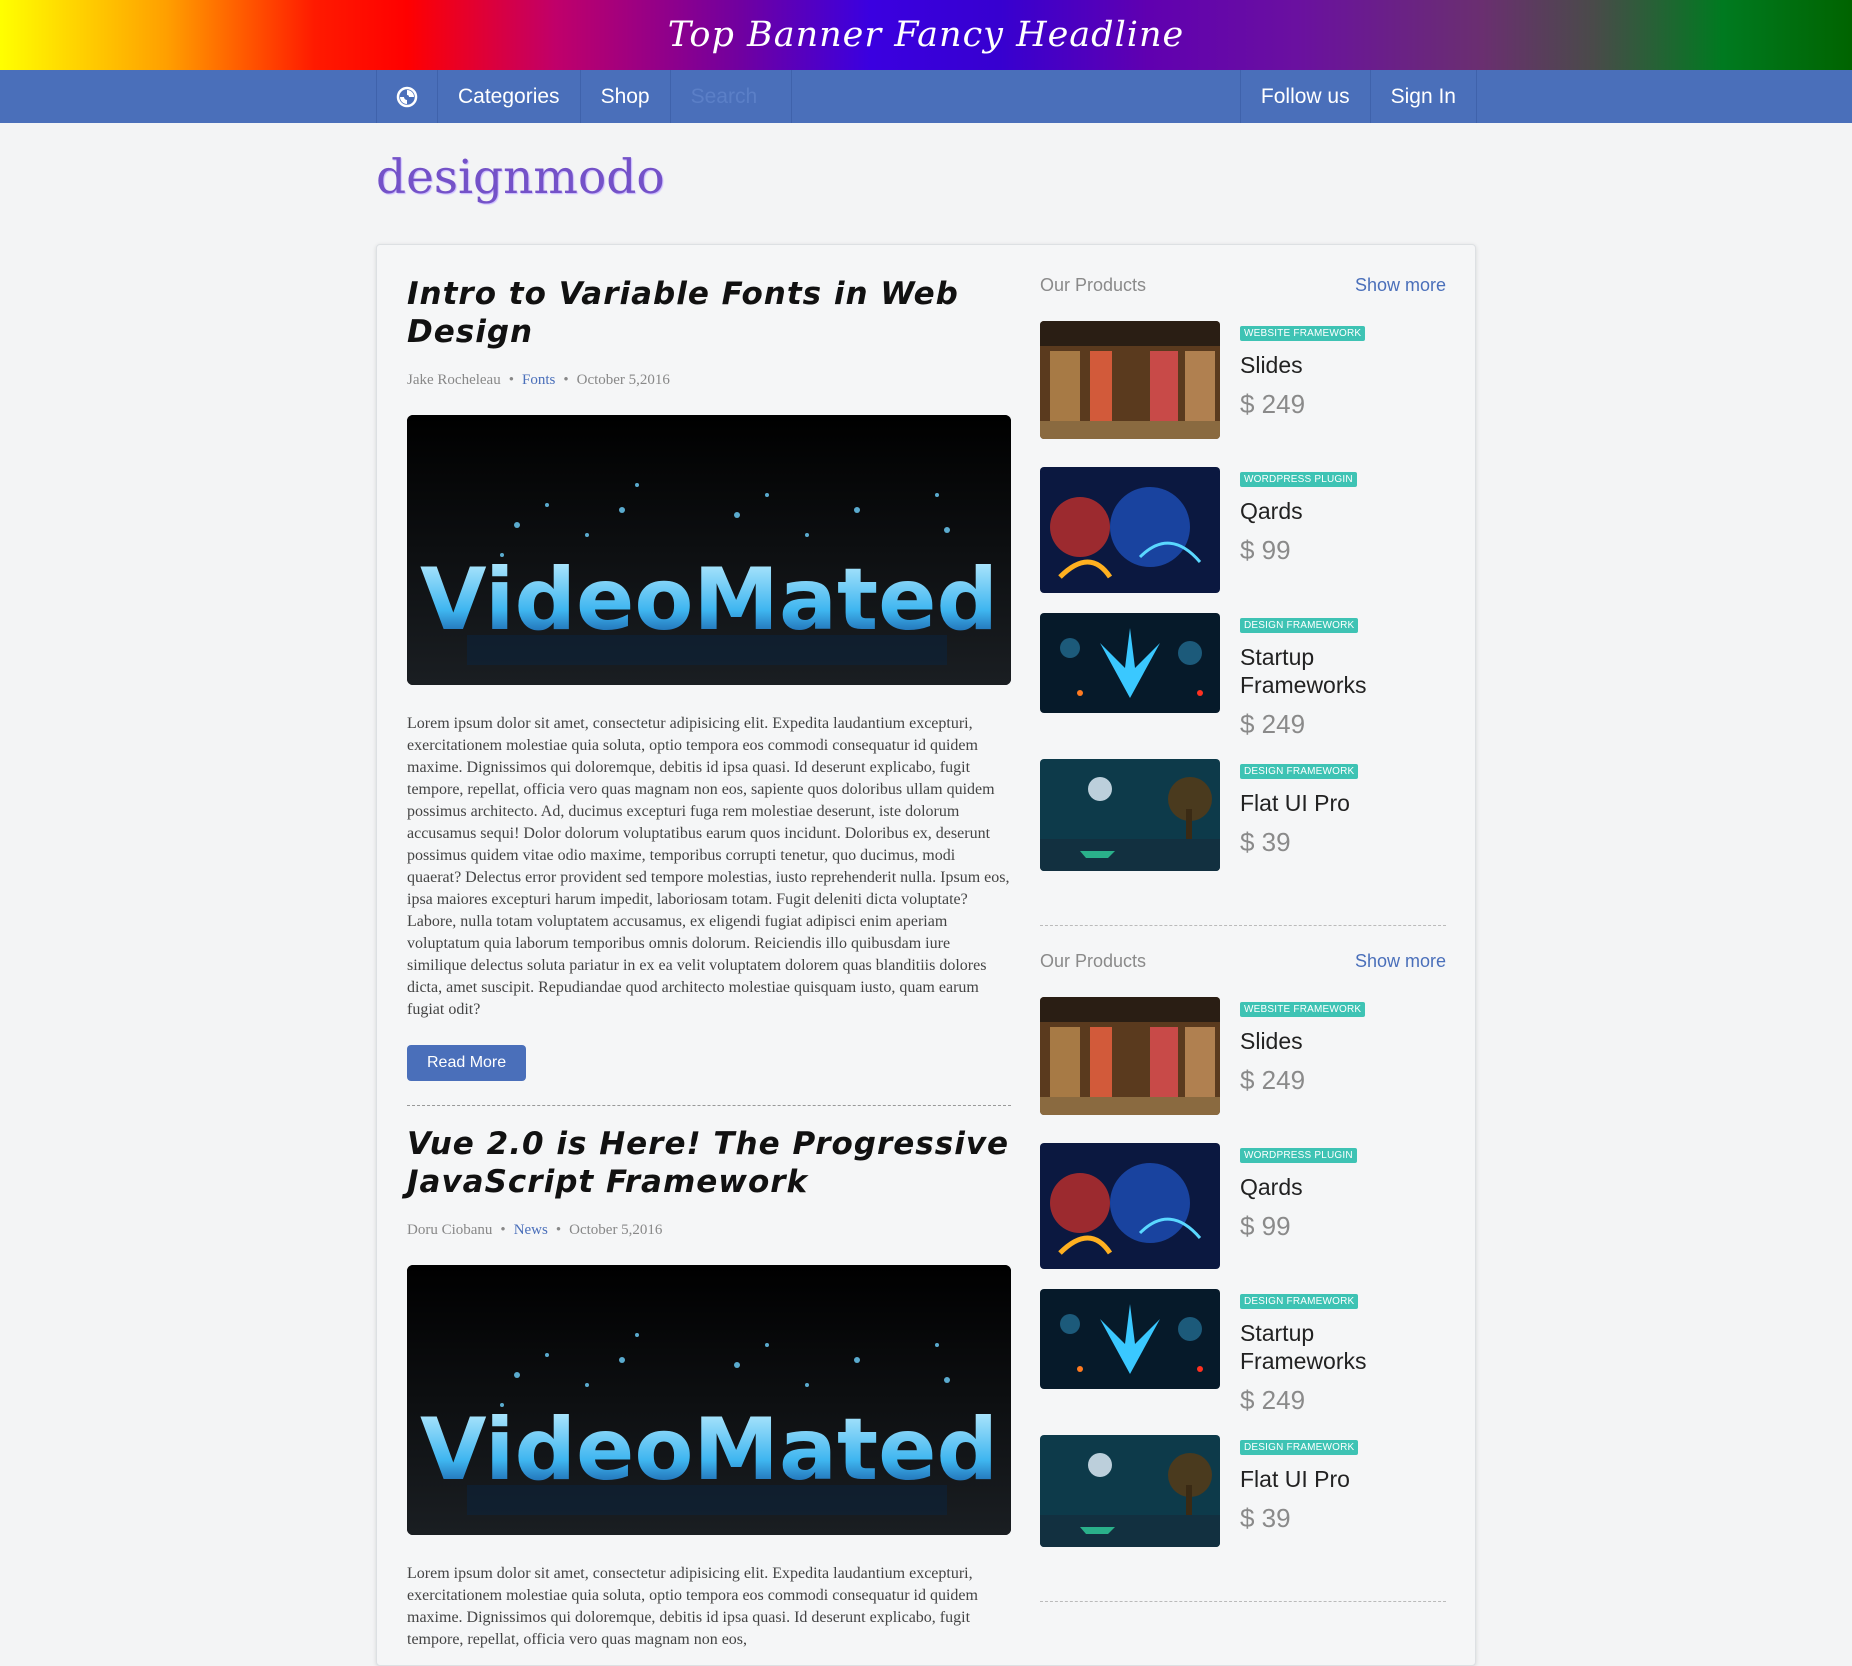 The height and width of the screenshot is (1666, 1852). What do you see at coordinates (509, 96) in the screenshot?
I see `nav-categories: Categories` at bounding box center [509, 96].